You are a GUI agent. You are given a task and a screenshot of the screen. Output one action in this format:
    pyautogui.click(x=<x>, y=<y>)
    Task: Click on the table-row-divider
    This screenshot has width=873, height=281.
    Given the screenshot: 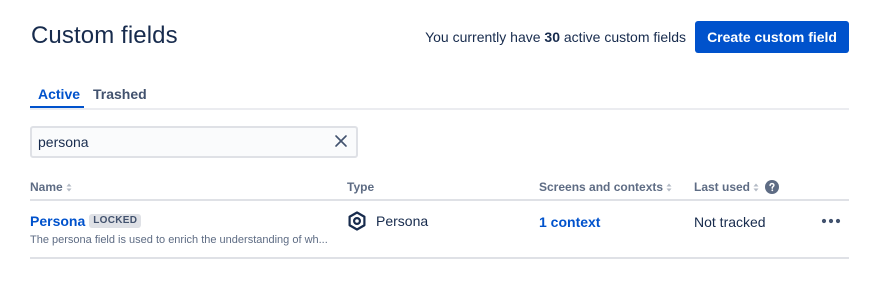 What is the action you would take?
    pyautogui.click(x=439, y=258)
    